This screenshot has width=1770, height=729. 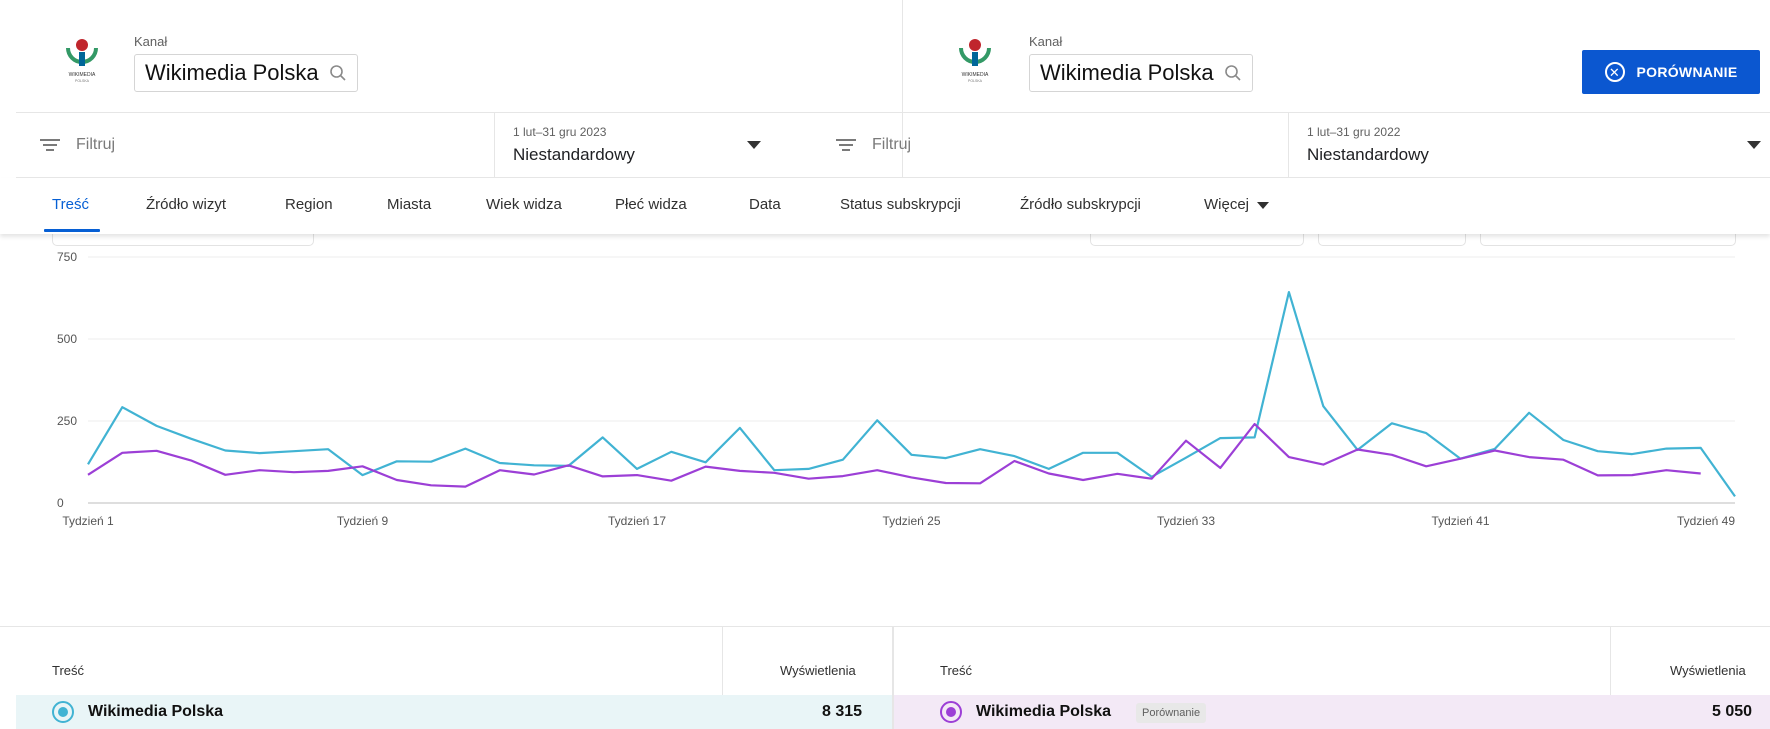 What do you see at coordinates (454, 712) in the screenshot?
I see `table-row: Wikimedia Polska 8 315` at bounding box center [454, 712].